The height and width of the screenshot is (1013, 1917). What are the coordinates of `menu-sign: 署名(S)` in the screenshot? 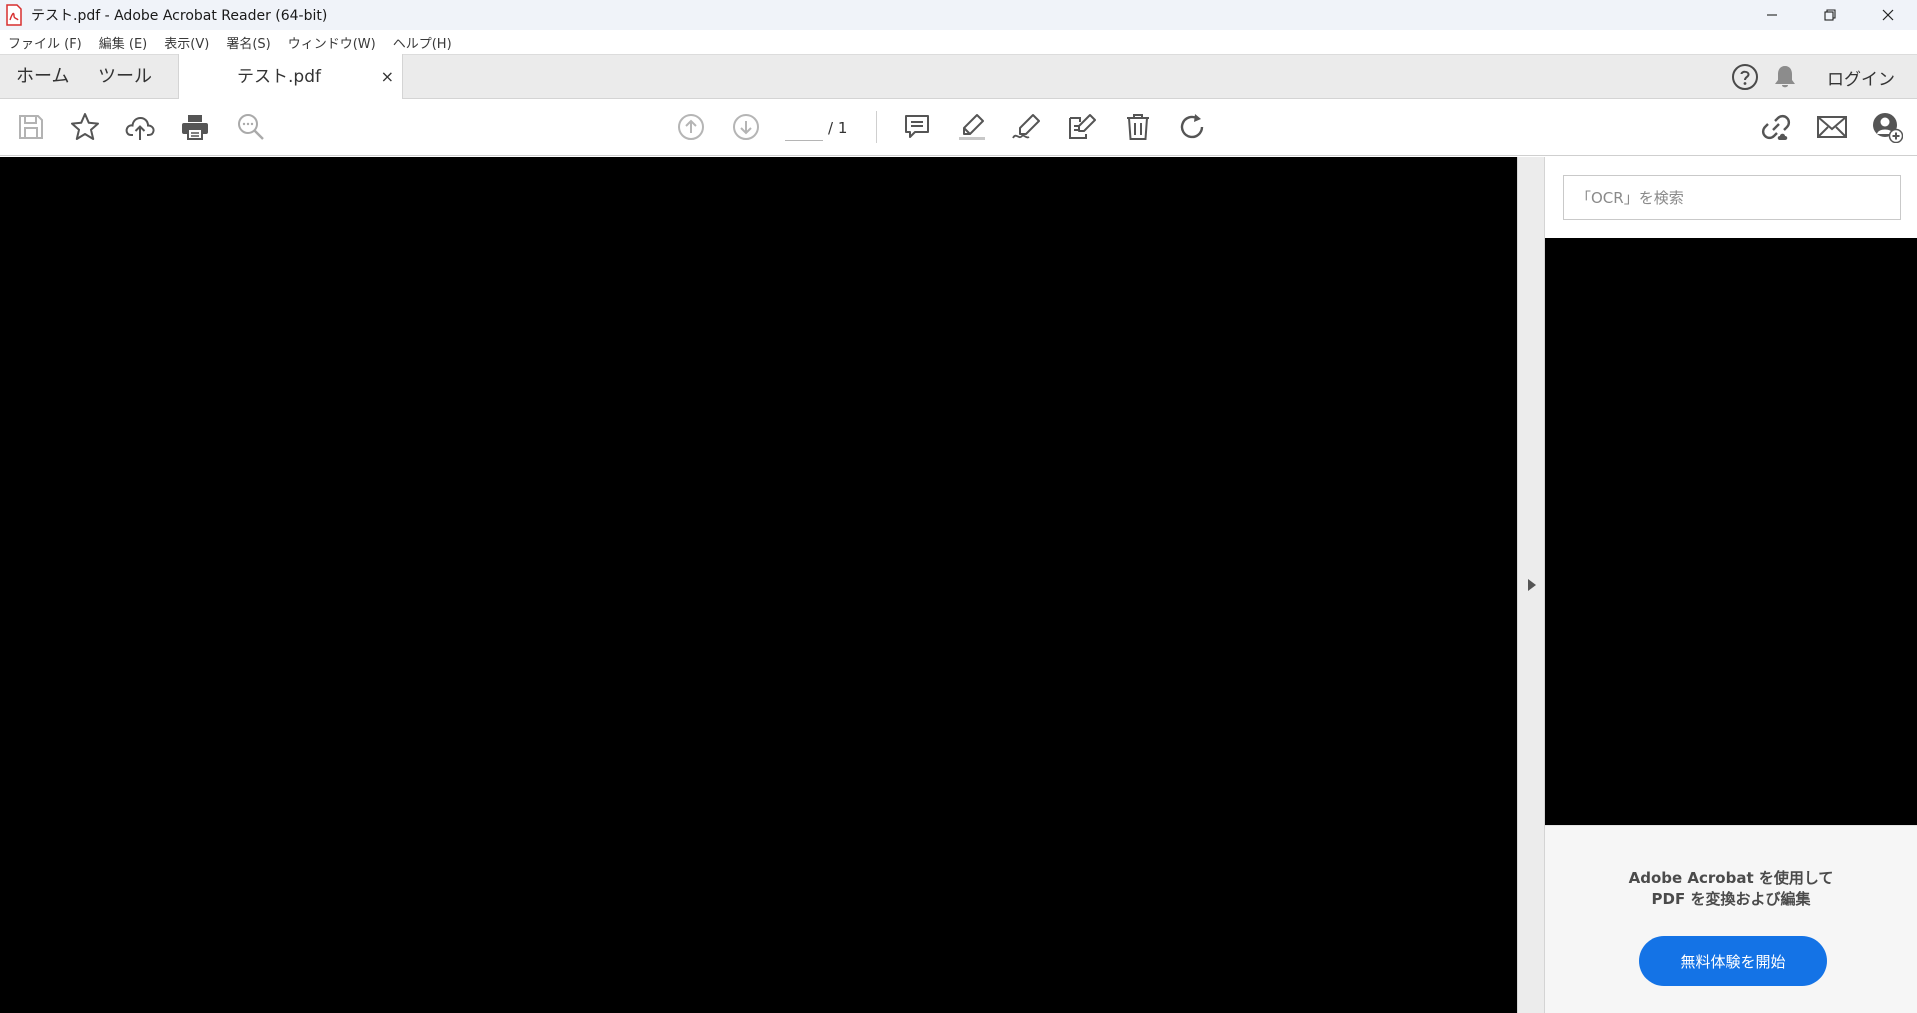 It's located at (248, 42).